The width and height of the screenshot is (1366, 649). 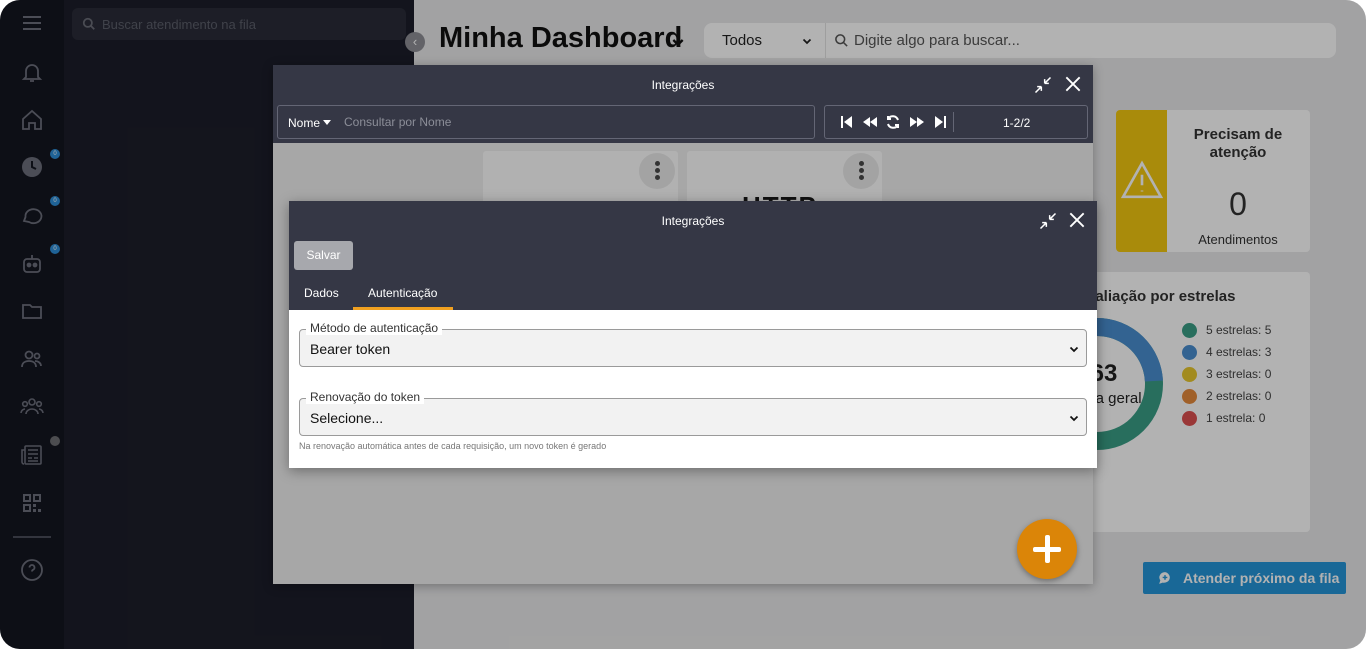 I want to click on name-search-input, so click(x=574, y=122).